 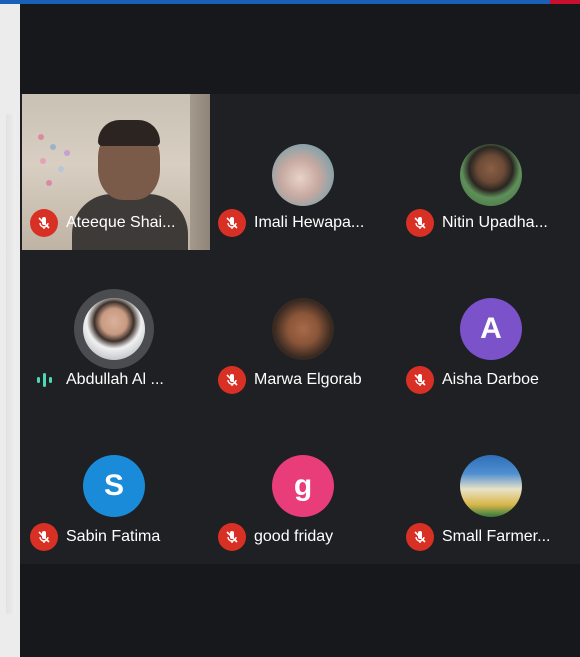 I want to click on participant-label: Aisha Darboe, so click(x=472, y=380).